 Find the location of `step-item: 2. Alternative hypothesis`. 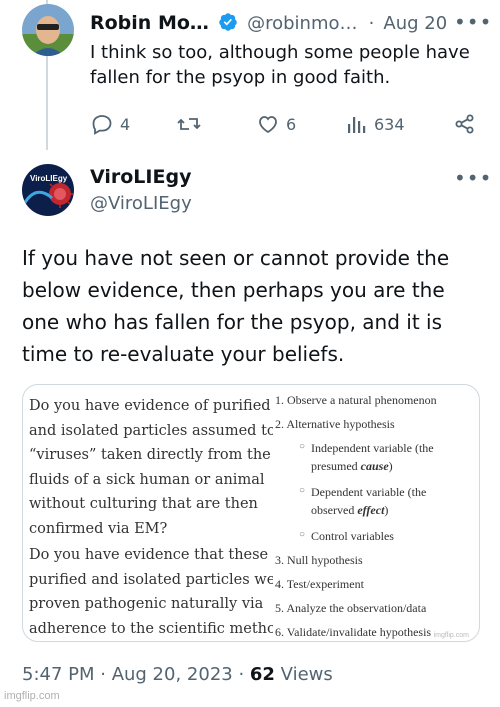

step-item: 2. Alternative hypothesis is located at coordinates (335, 424).